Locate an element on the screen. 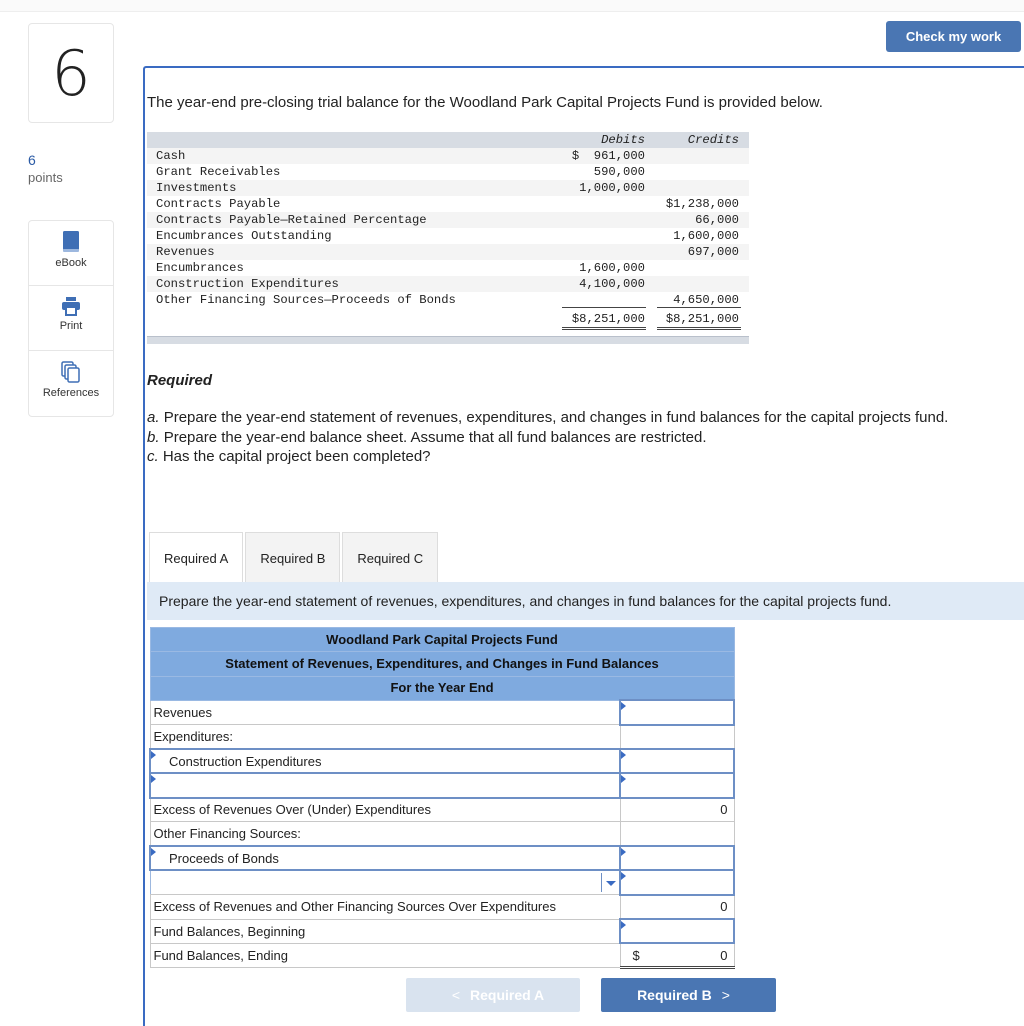  excess-financing-value: 0 is located at coordinates (677, 907).